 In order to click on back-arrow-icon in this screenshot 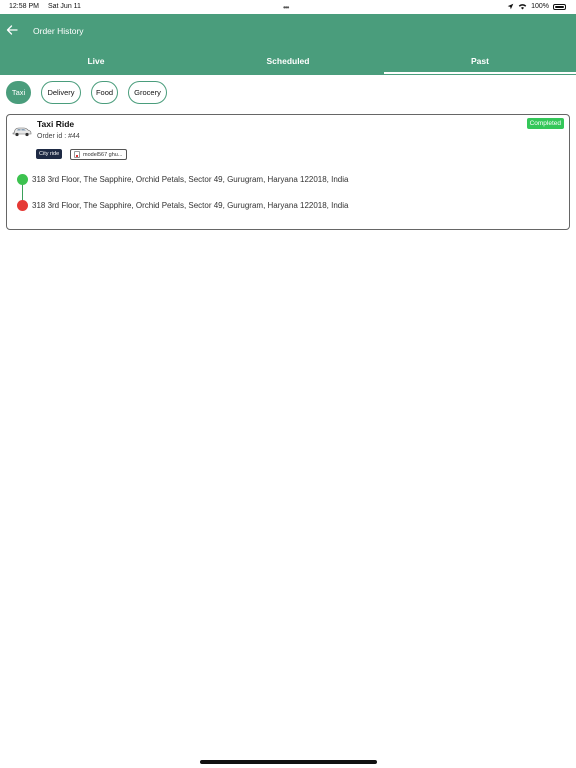, I will do `click(12, 30)`.